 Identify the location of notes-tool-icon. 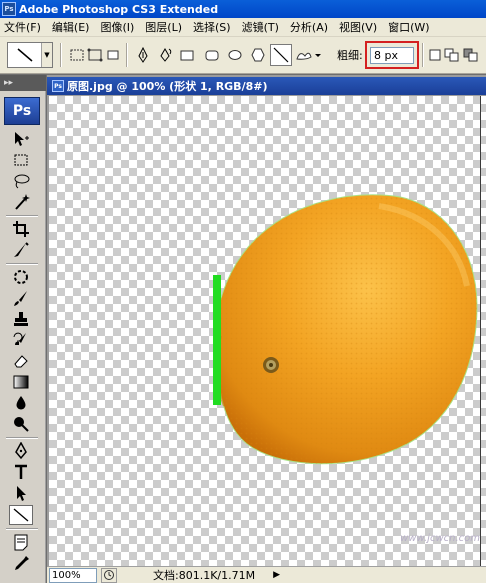
(21, 542).